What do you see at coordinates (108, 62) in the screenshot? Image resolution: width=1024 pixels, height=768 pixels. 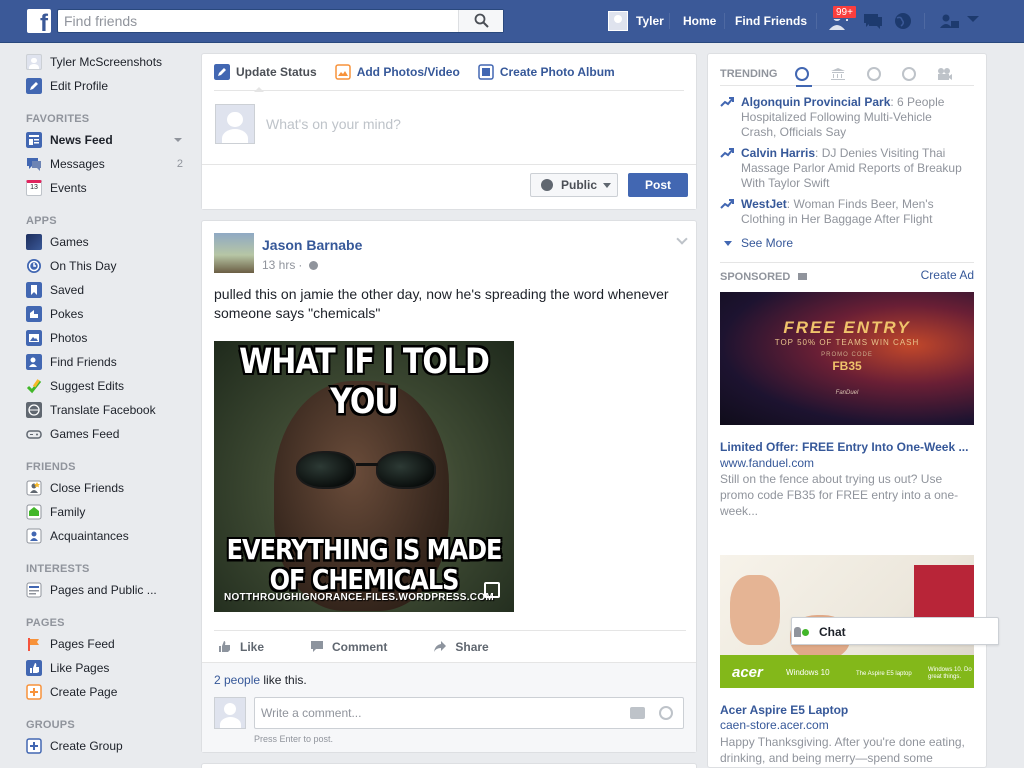 I see `sidebar-profile-link: Tyler McScreenshots` at bounding box center [108, 62].